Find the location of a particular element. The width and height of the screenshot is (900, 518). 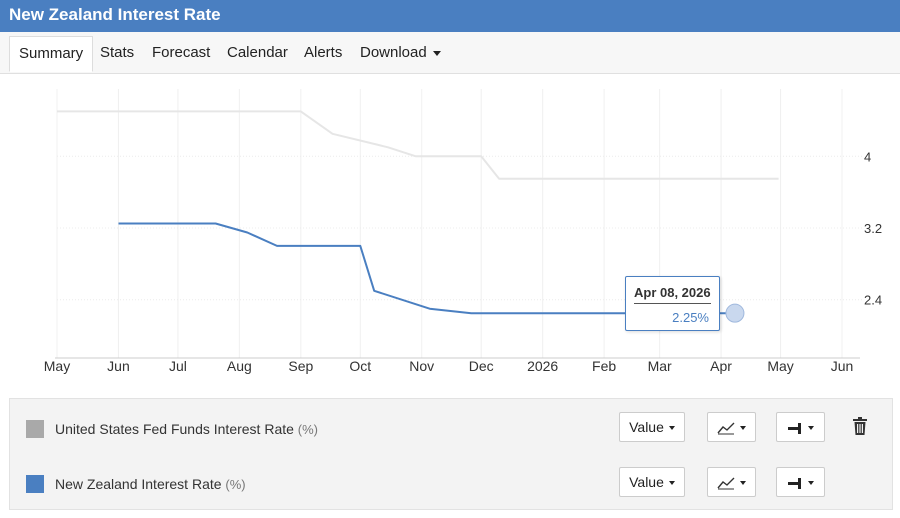

x-tick-label: 2026 is located at coordinates (542, 366).